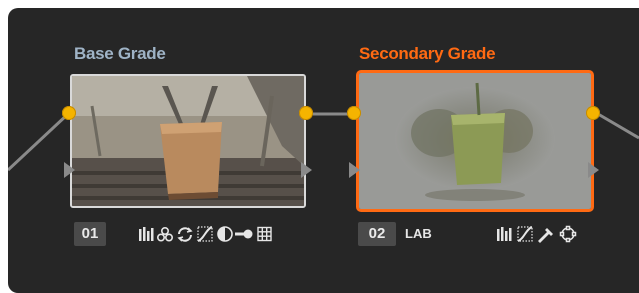 The height and width of the screenshot is (293, 639). I want to click on refresh-icon, so click(185, 234).